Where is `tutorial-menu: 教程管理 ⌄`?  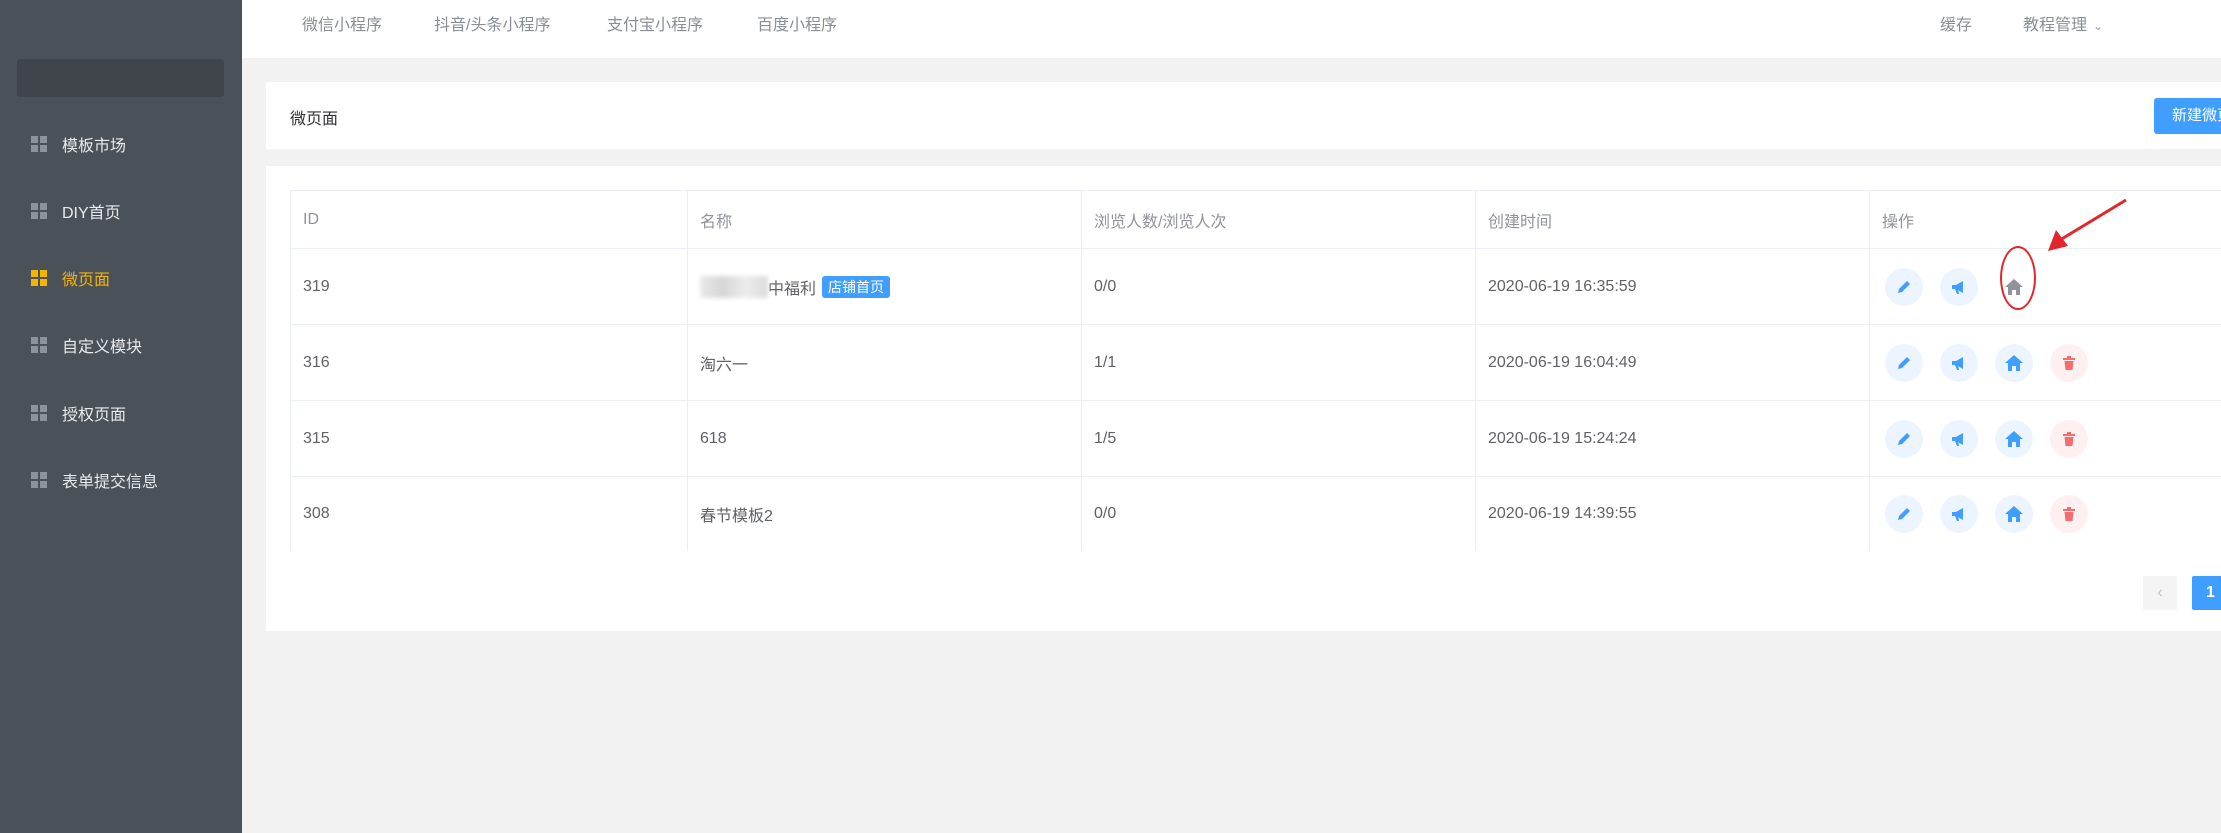 tutorial-menu: 教程管理 ⌄ is located at coordinates (2063, 23).